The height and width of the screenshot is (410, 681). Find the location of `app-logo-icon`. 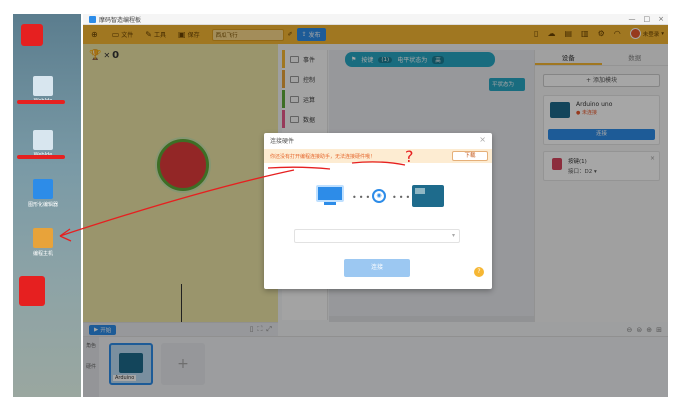

app-logo-icon is located at coordinates (92, 19).